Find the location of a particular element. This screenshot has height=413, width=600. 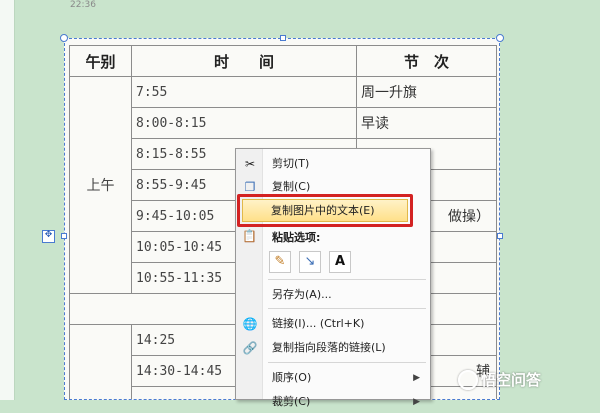

menu-item-more: 裁剪(C) ▶ is located at coordinates (333, 402).